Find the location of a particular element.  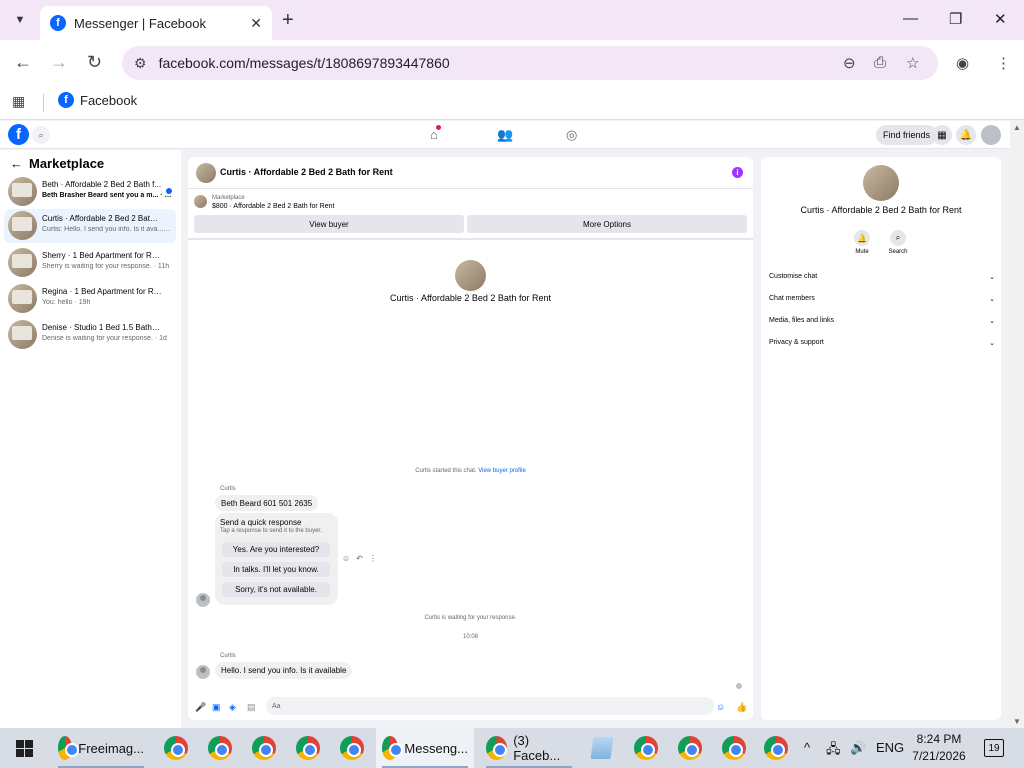

tab-list-button: ▼ is located at coordinates (20, 20).